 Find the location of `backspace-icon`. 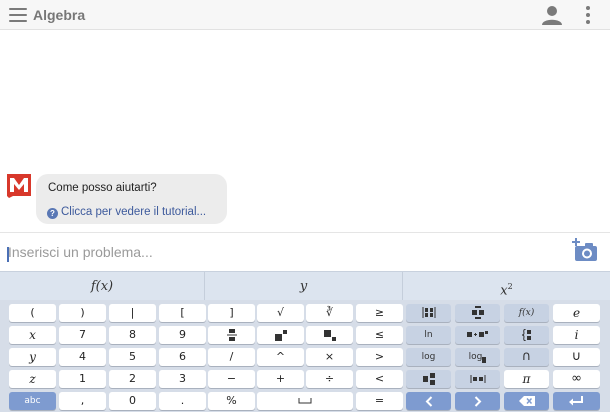

backspace-icon is located at coordinates (526, 401).